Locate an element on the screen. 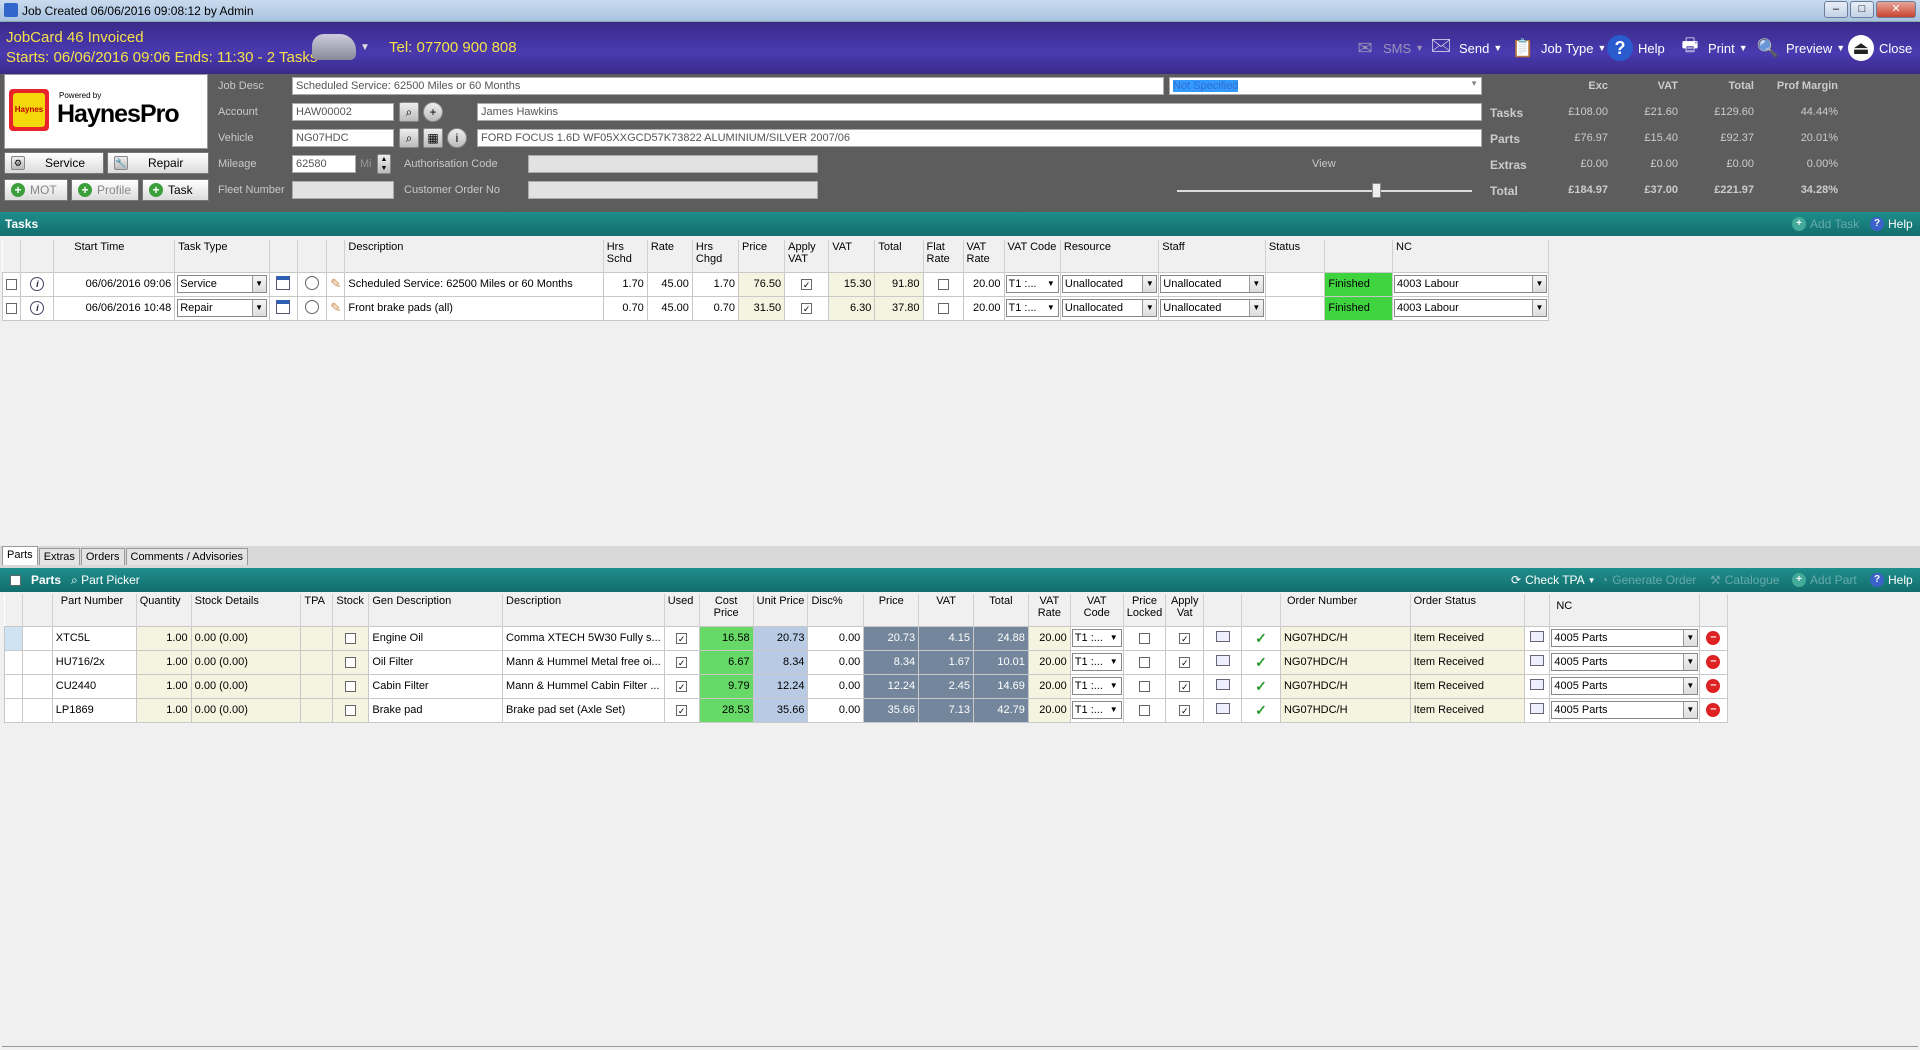 This screenshot has width=1920, height=1050. add-account-icon: + is located at coordinates (433, 112).